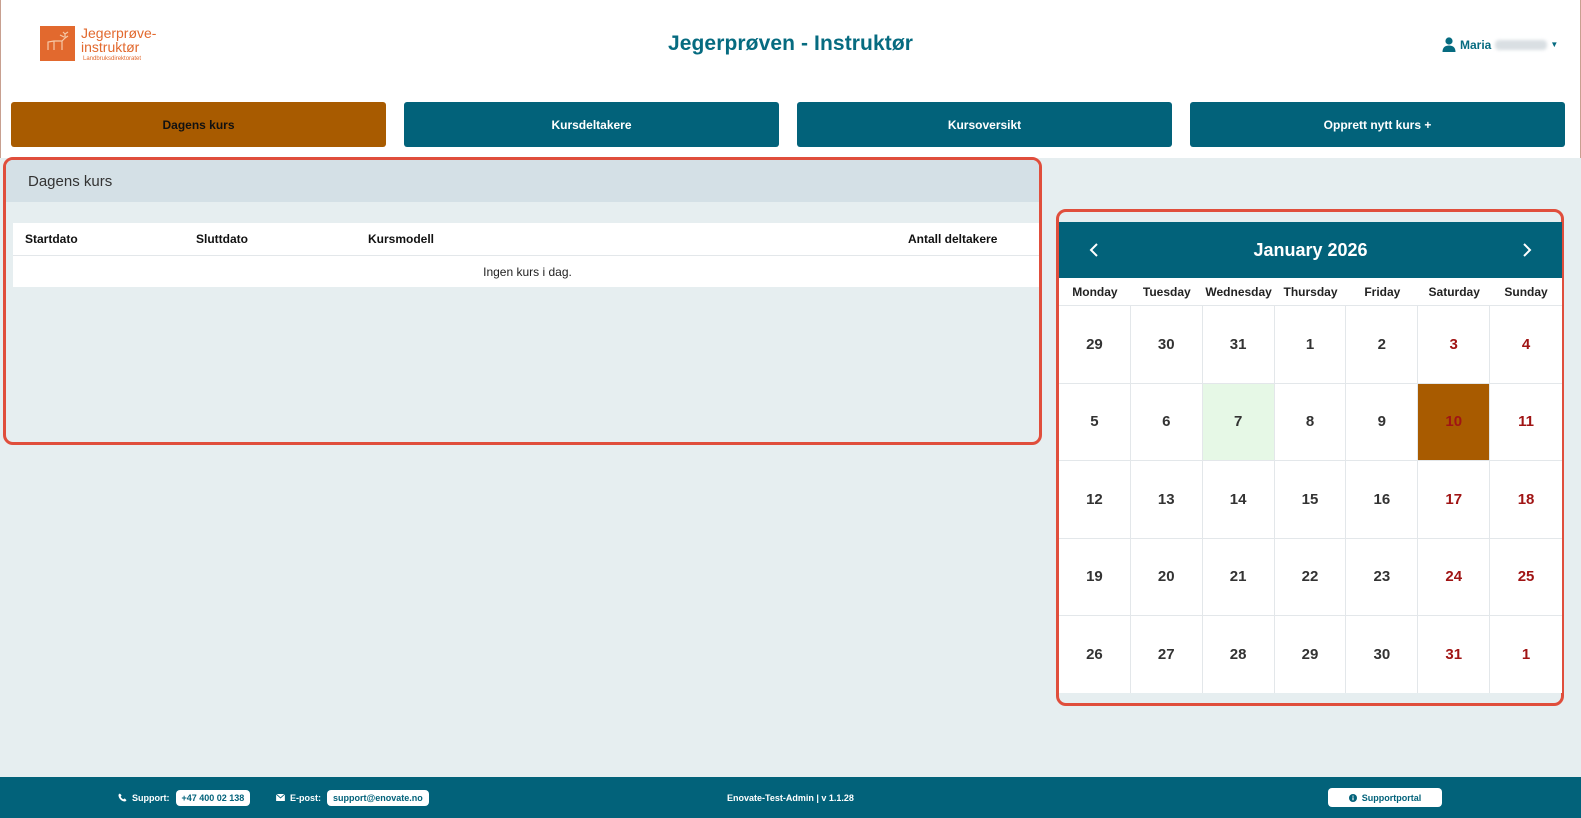  Describe the element at coordinates (1449, 44) in the screenshot. I see `user-icon` at that location.